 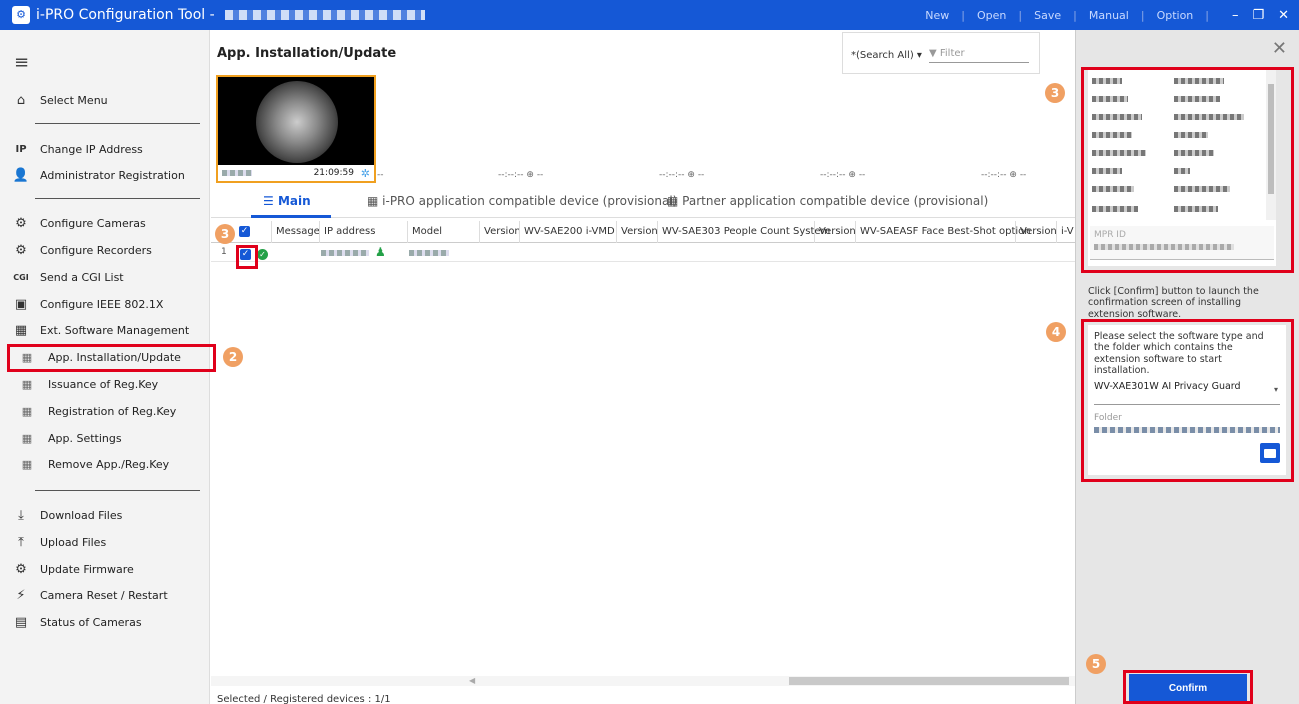 What do you see at coordinates (105, 569) in the screenshot?
I see `sidebar-item-update-firmware: ⚙ Update Firmware` at bounding box center [105, 569].